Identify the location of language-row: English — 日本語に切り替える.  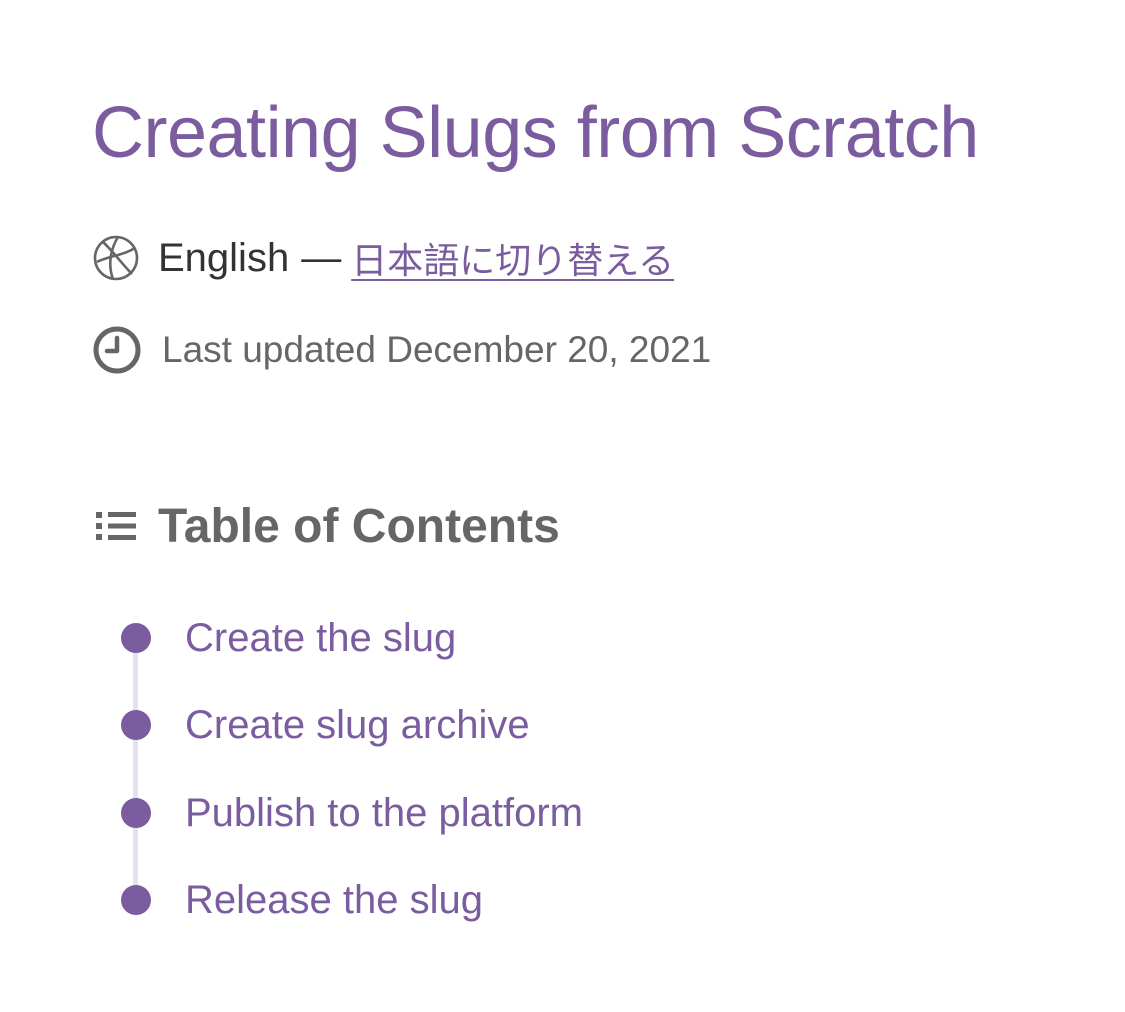
(383, 258).